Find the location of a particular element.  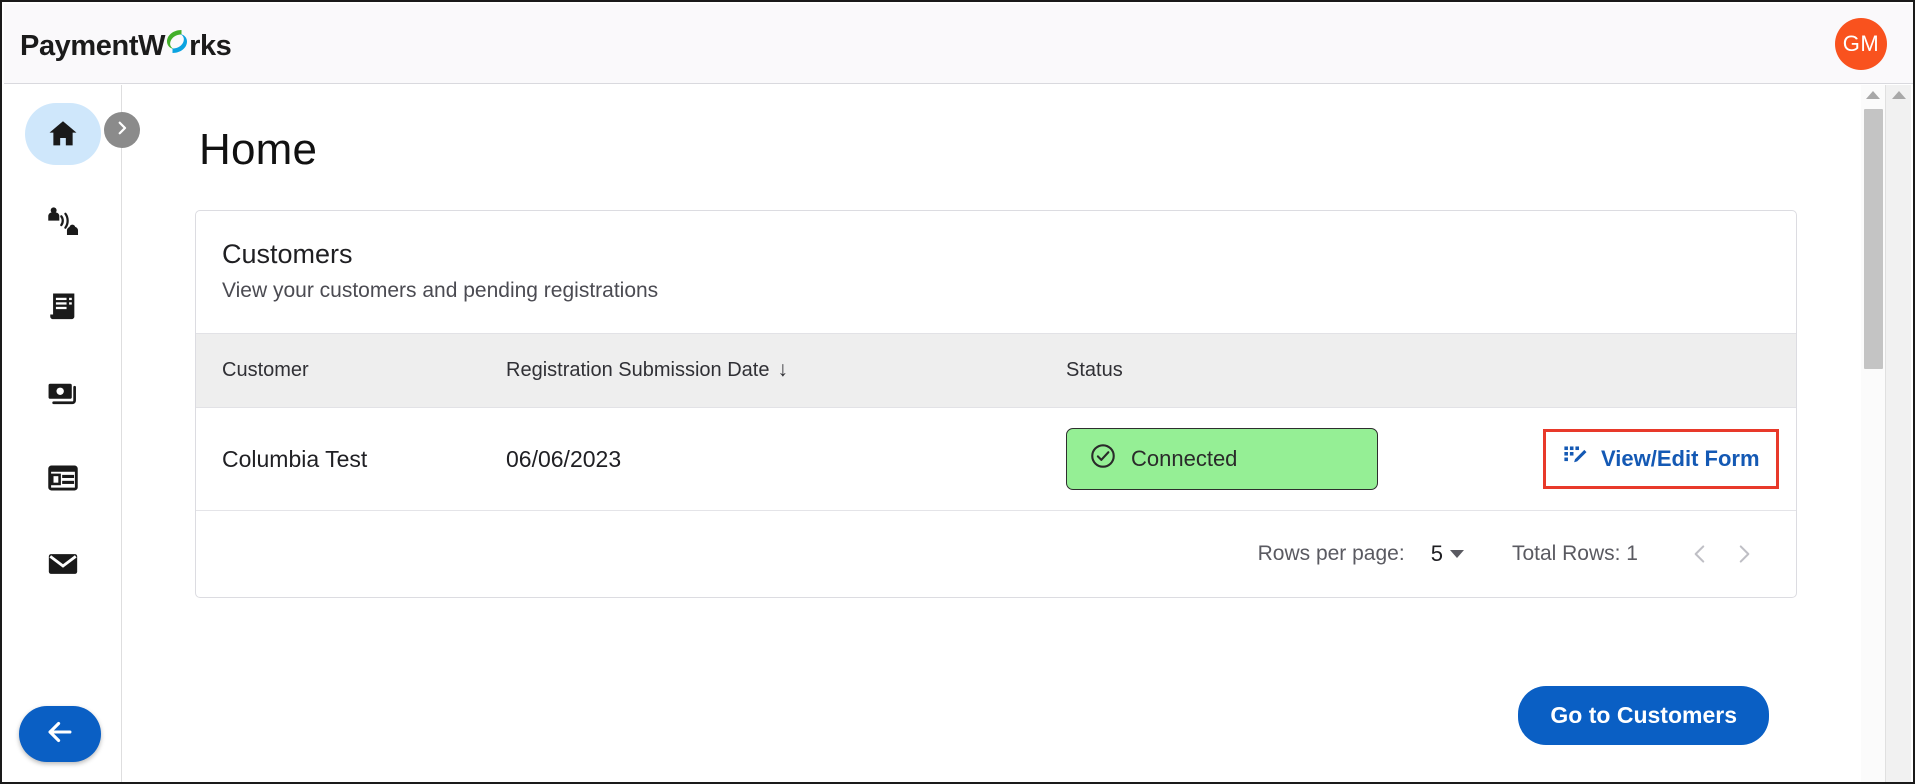

status-badge-label: Connected is located at coordinates (1184, 458).